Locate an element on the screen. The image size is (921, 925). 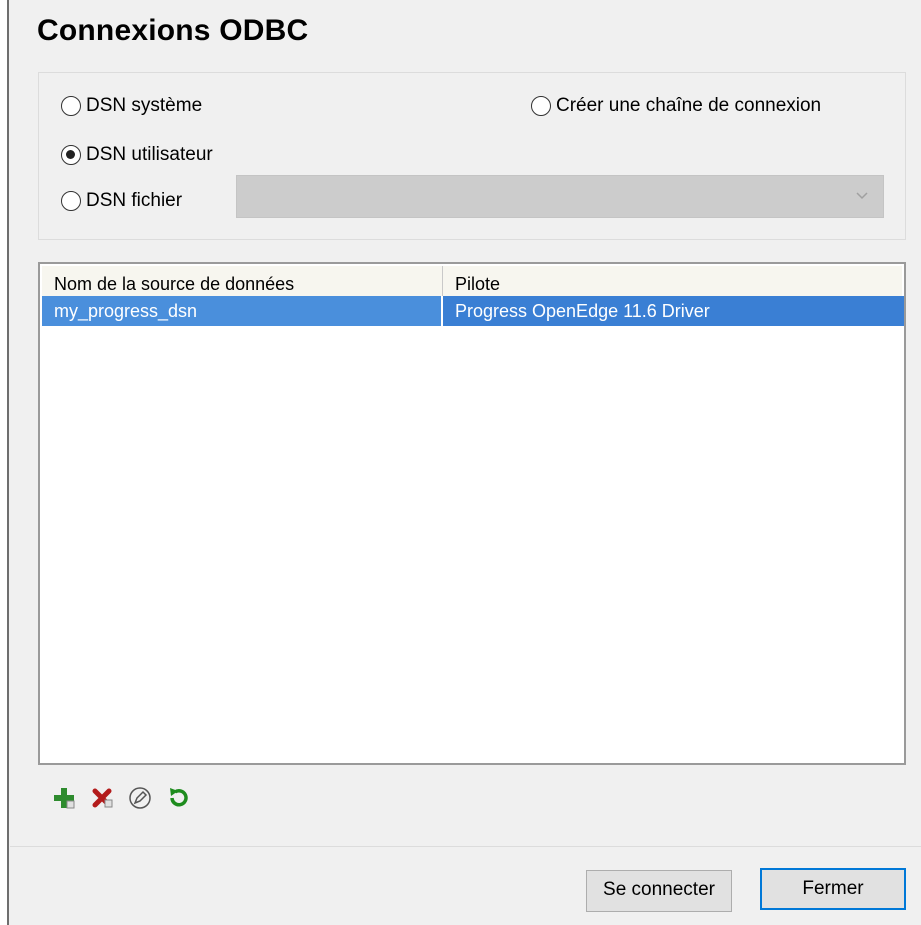
delete-icon is located at coordinates (102, 798).